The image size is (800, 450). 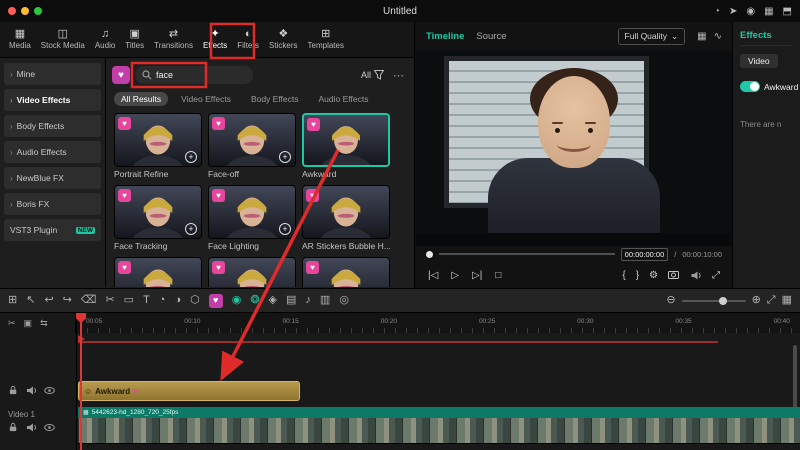 I want to click on layout-icon: ▦, so click(x=768, y=11).